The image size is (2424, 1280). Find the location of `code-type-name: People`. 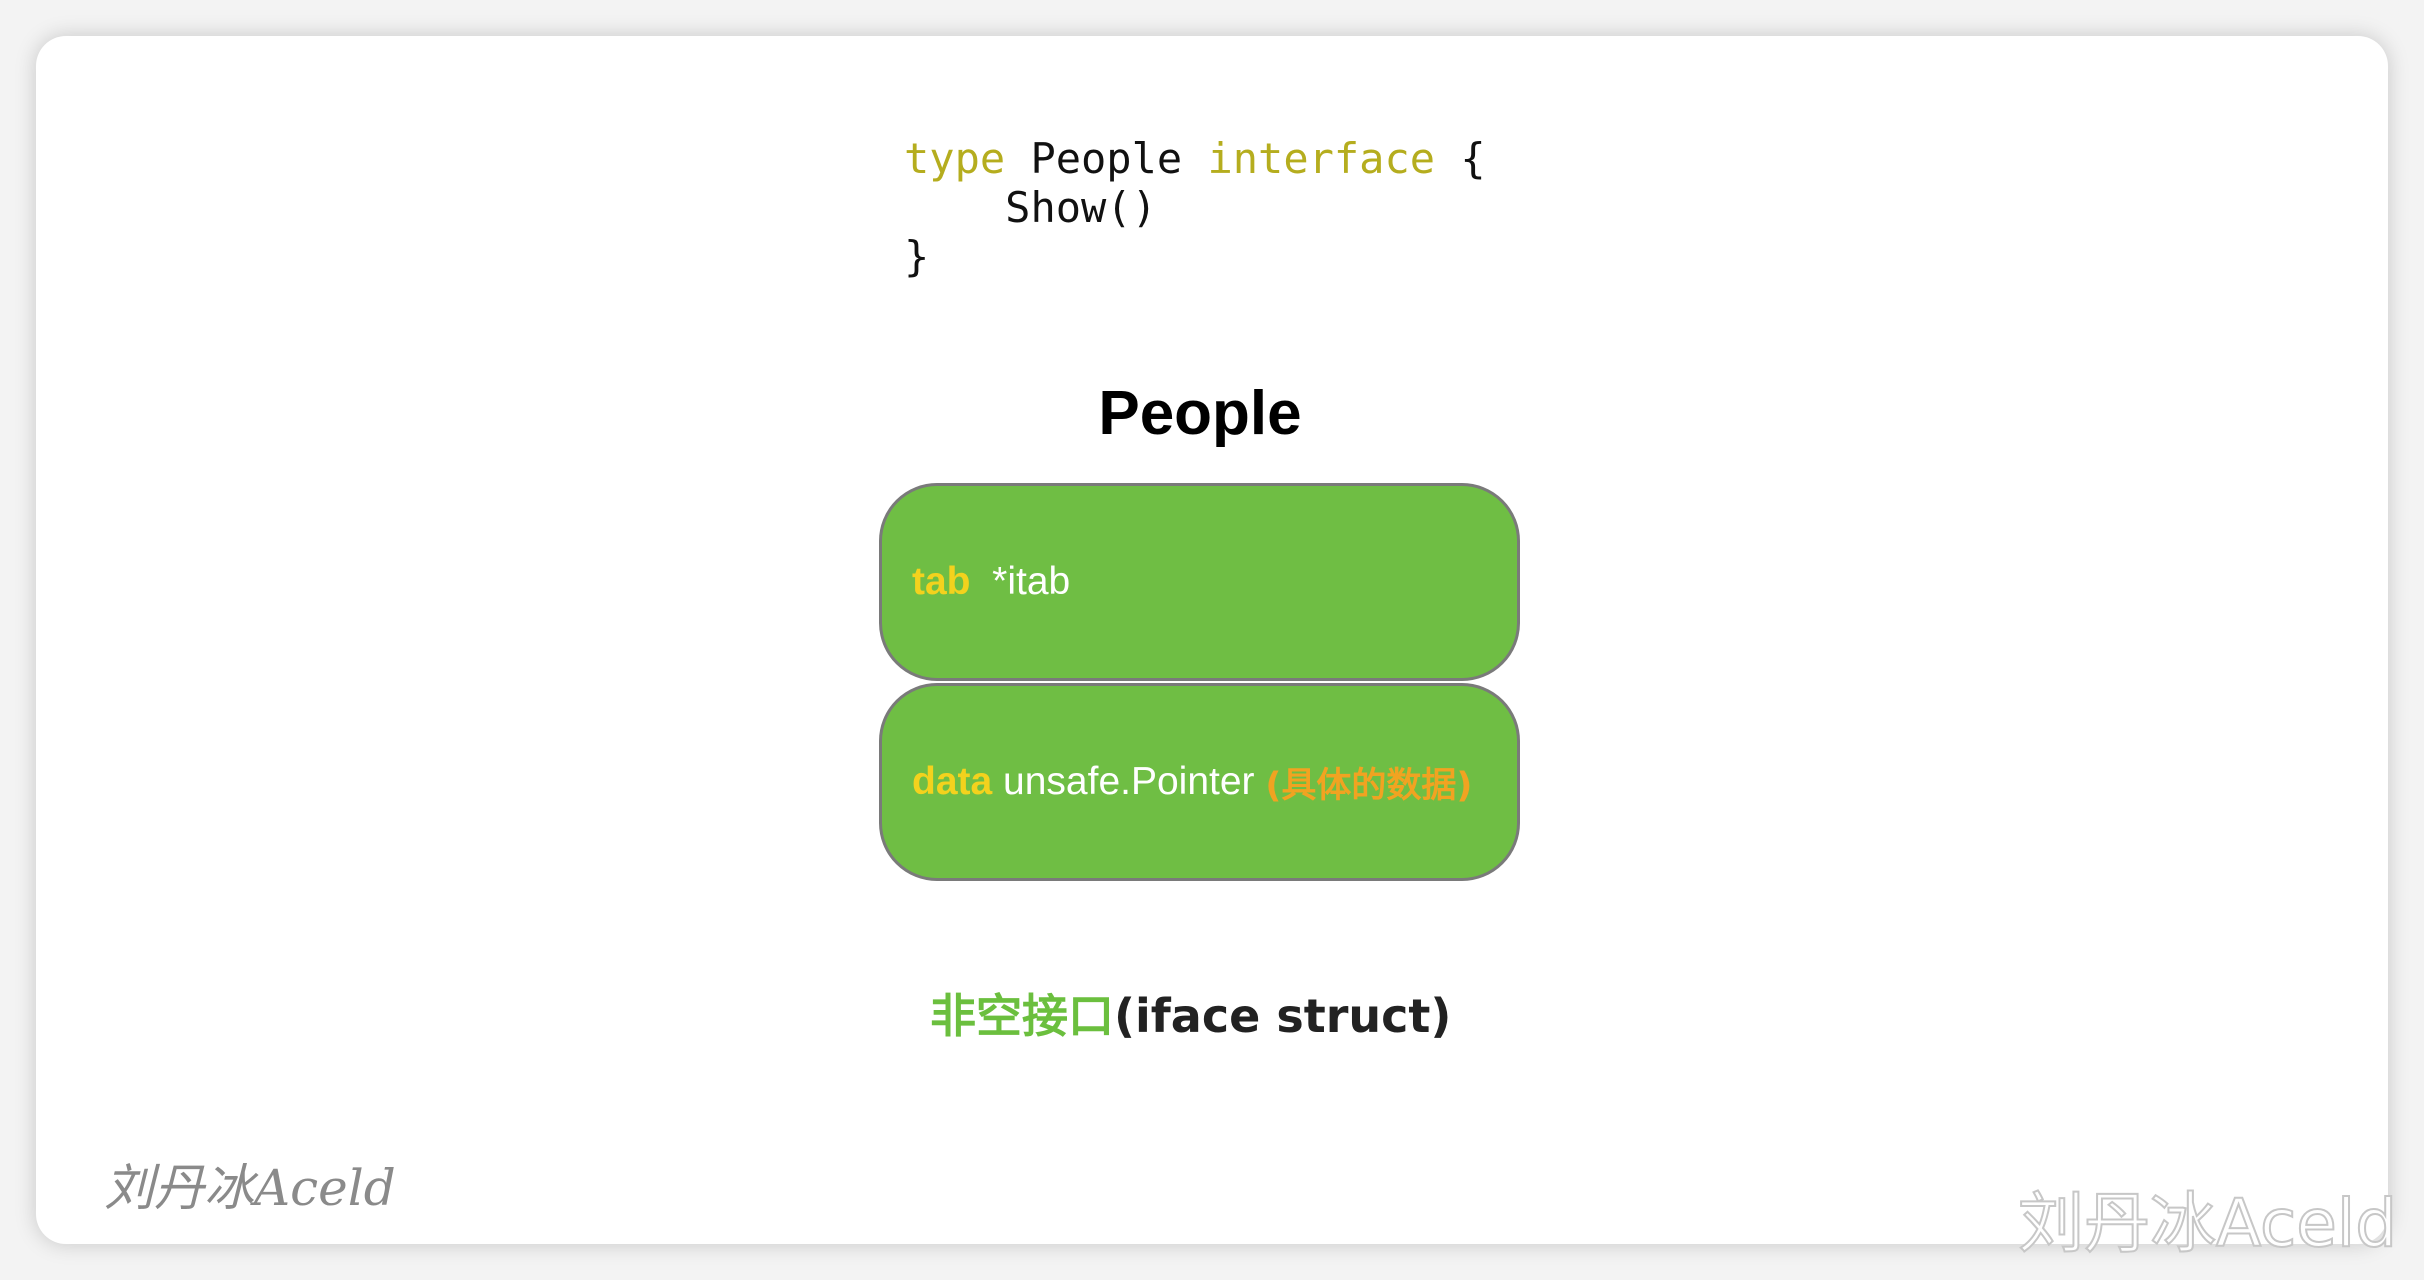

code-type-name: People is located at coordinates (1106, 158).